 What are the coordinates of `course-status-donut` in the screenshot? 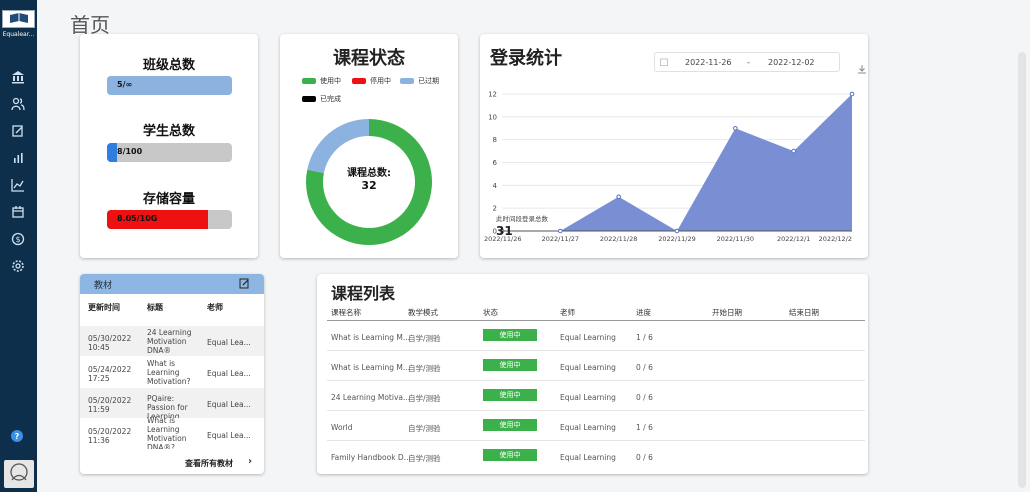 It's located at (369, 182).